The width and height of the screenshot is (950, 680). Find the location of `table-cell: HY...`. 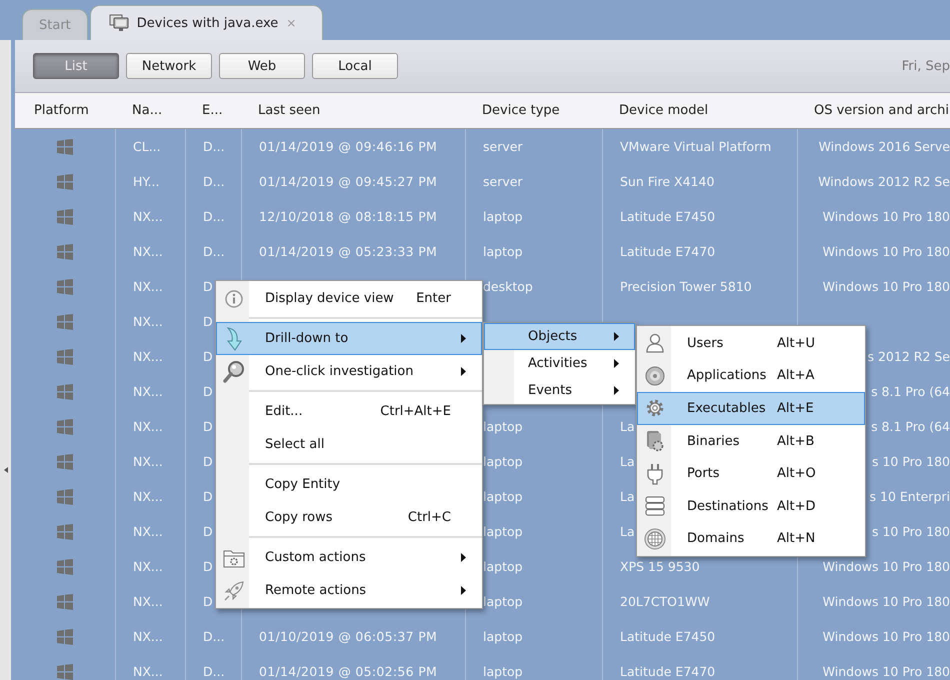

table-cell: HY... is located at coordinates (146, 181).